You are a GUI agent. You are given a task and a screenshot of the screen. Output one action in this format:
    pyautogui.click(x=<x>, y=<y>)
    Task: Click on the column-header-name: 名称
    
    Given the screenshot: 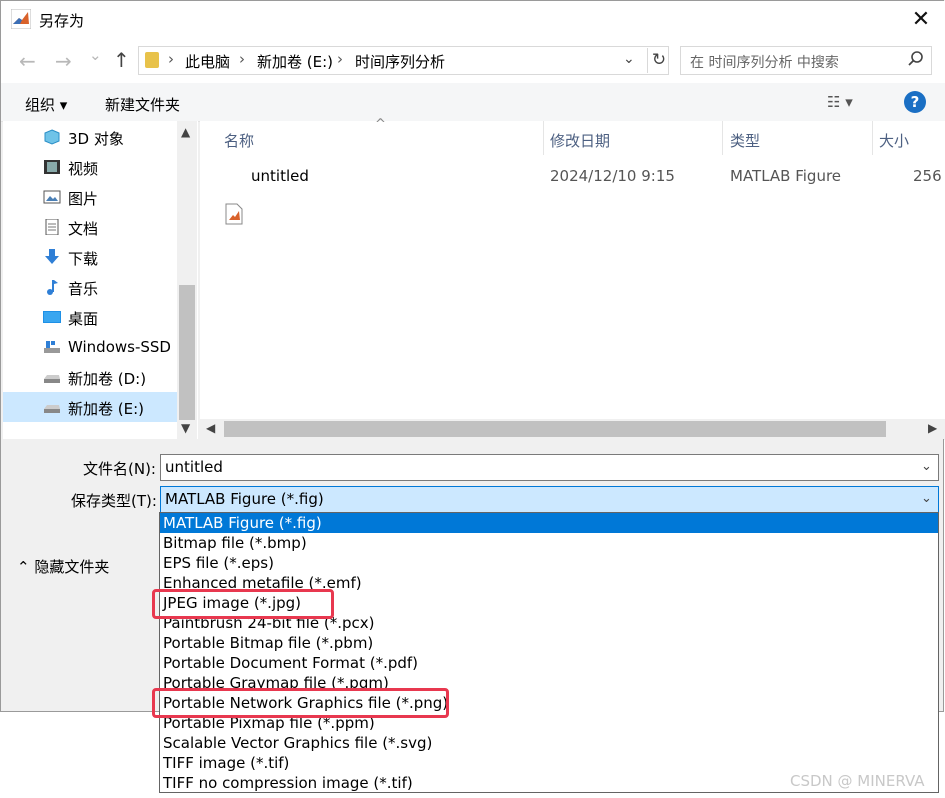 What is the action you would take?
    pyautogui.click(x=239, y=140)
    